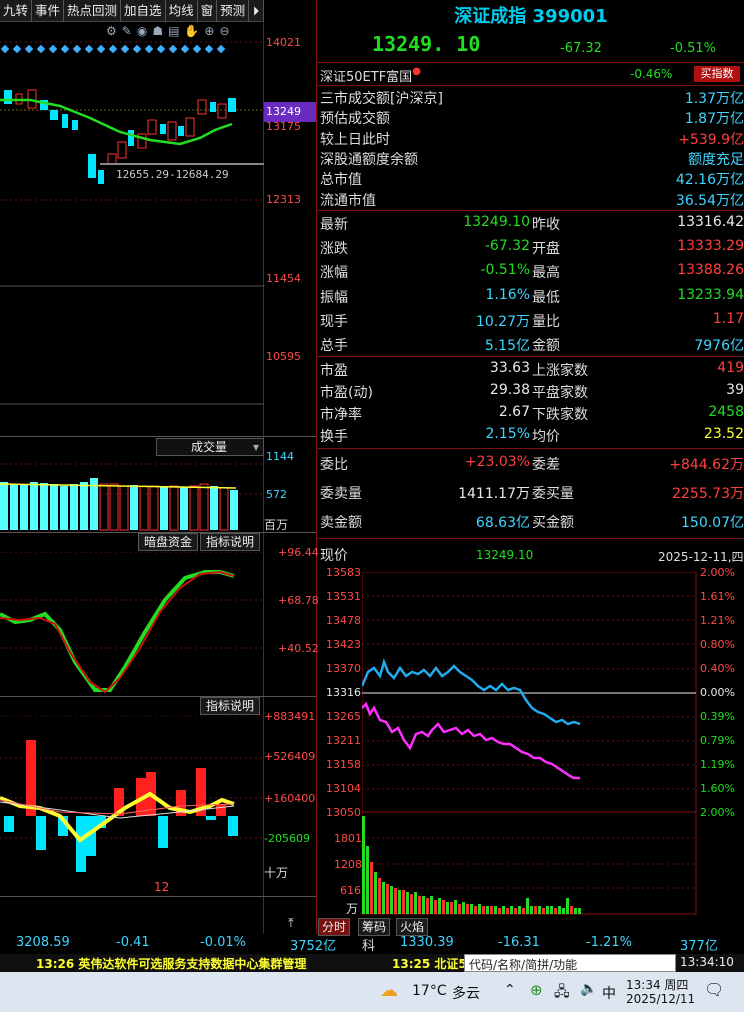  Describe the element at coordinates (316, 467) in the screenshot. I see `panel-divider` at that location.